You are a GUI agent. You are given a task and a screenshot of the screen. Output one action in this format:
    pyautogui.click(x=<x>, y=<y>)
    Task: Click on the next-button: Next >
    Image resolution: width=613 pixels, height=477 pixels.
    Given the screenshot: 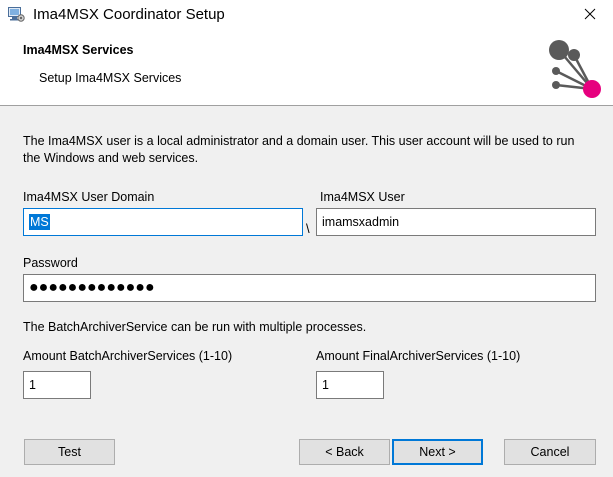 What is the action you would take?
    pyautogui.click(x=437, y=452)
    